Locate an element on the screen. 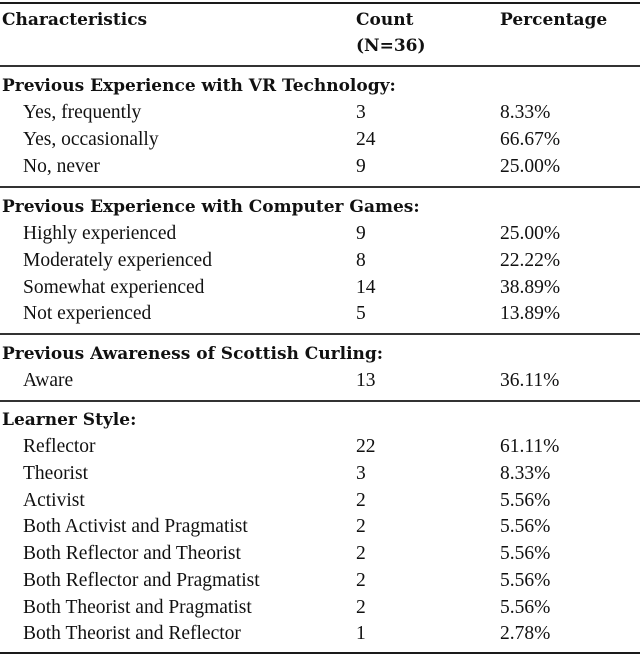 The width and height of the screenshot is (640, 656). section-title-learner-style: Learner Style: is located at coordinates (69, 420).